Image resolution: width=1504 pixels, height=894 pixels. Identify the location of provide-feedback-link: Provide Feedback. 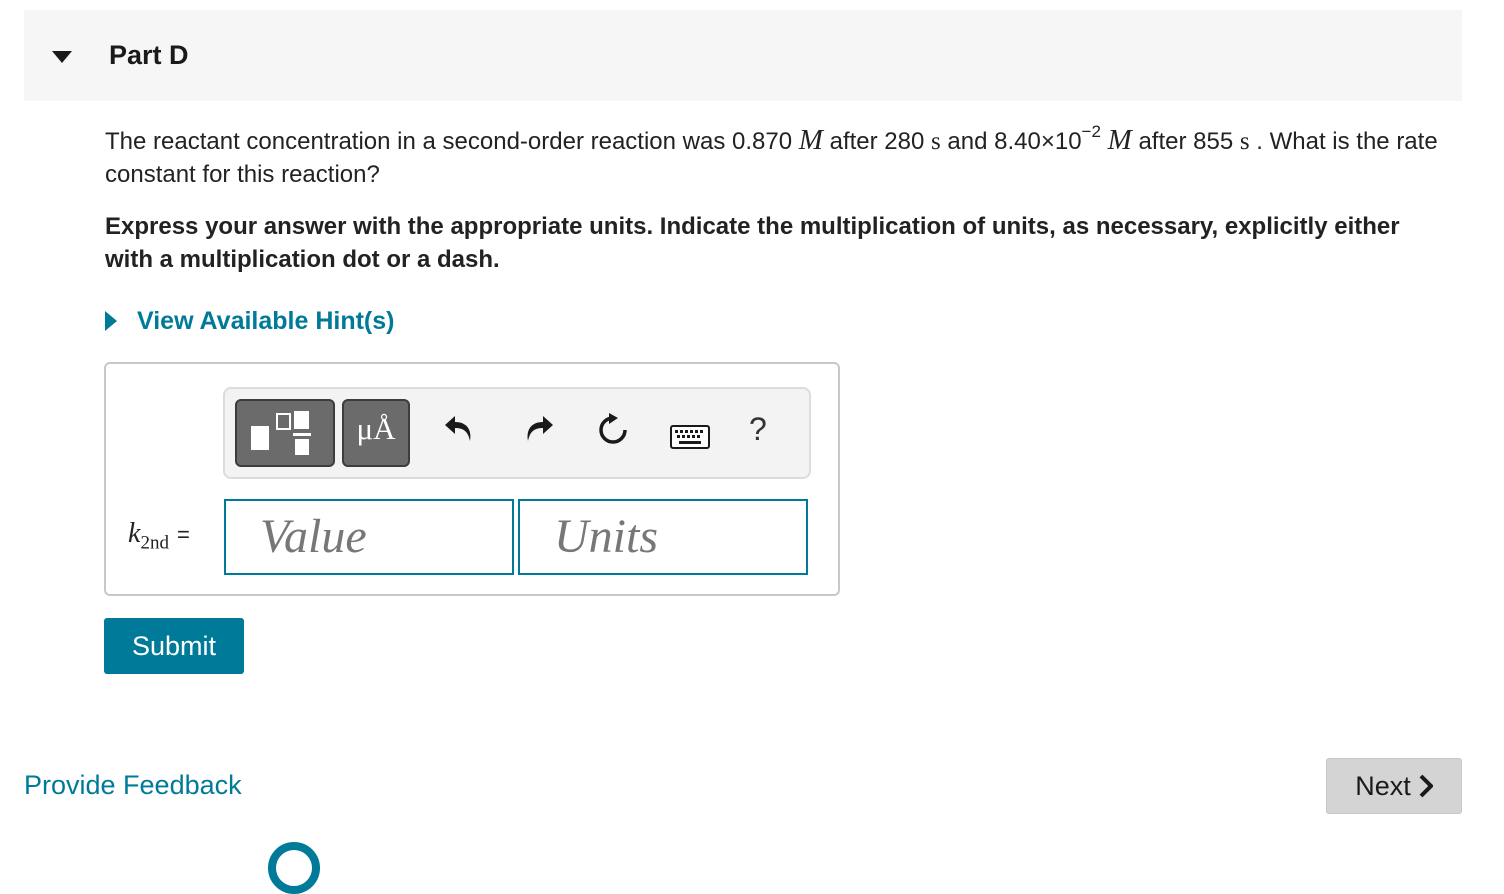
(133, 785).